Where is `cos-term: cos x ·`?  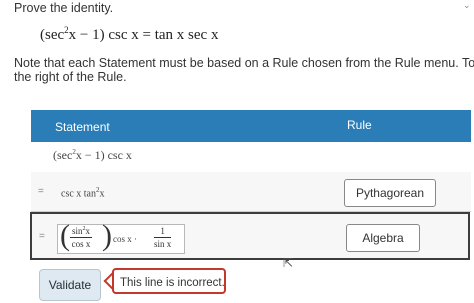 cos-term: cos x · is located at coordinates (125, 239).